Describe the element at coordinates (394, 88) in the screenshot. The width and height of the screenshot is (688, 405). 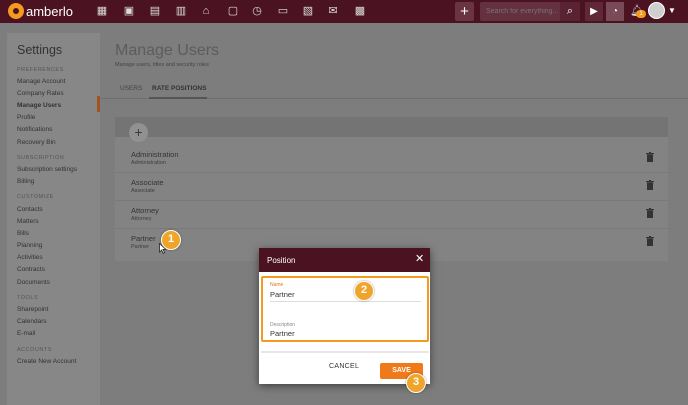
I see `tab-bar: USERS RATE POSITIONS` at that location.